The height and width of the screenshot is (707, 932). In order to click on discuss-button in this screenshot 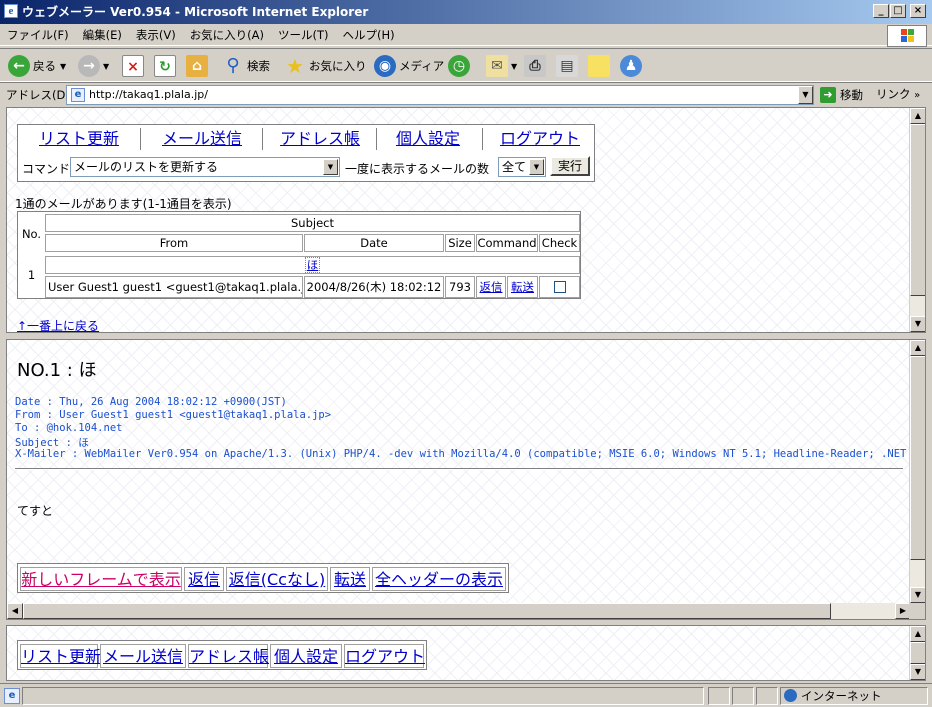, I will do `click(600, 66)`.